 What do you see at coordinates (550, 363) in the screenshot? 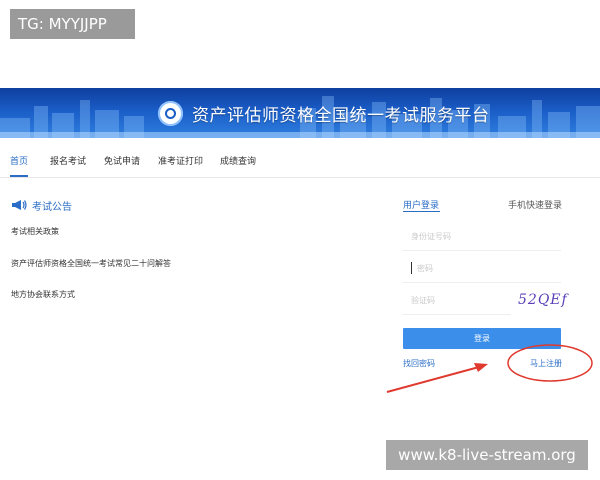
I see `highlight-circle` at bounding box center [550, 363].